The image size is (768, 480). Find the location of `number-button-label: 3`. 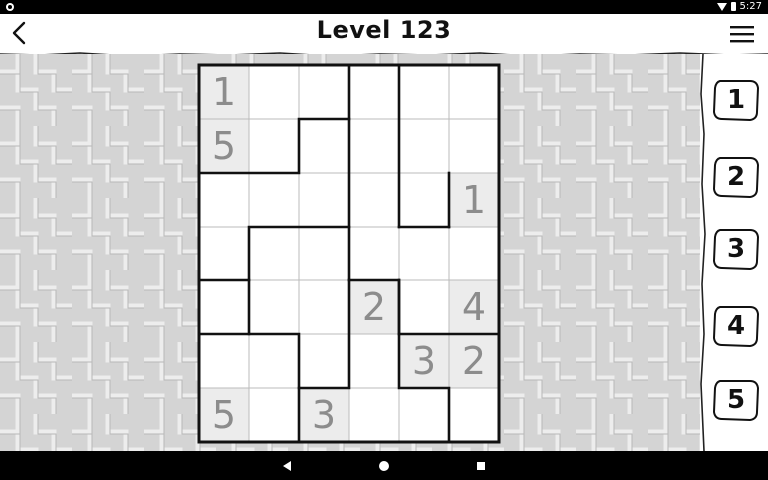

number-button-label: 3 is located at coordinates (736, 249).